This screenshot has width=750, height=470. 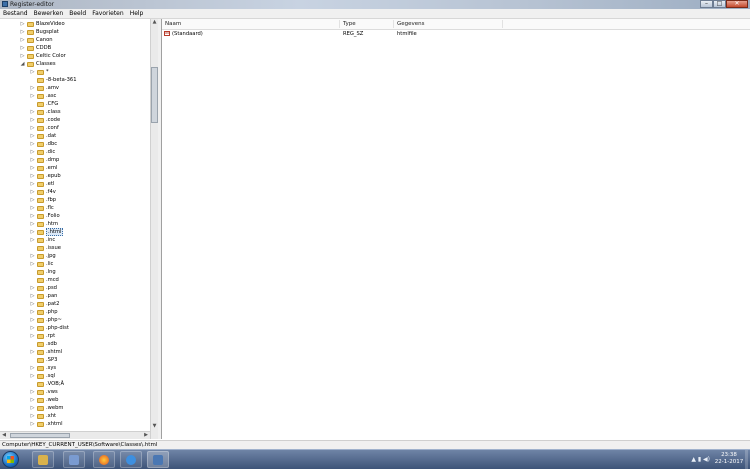 What do you see at coordinates (75, 32) in the screenshot?
I see `tree-item: ▷ Bugsplat` at bounding box center [75, 32].